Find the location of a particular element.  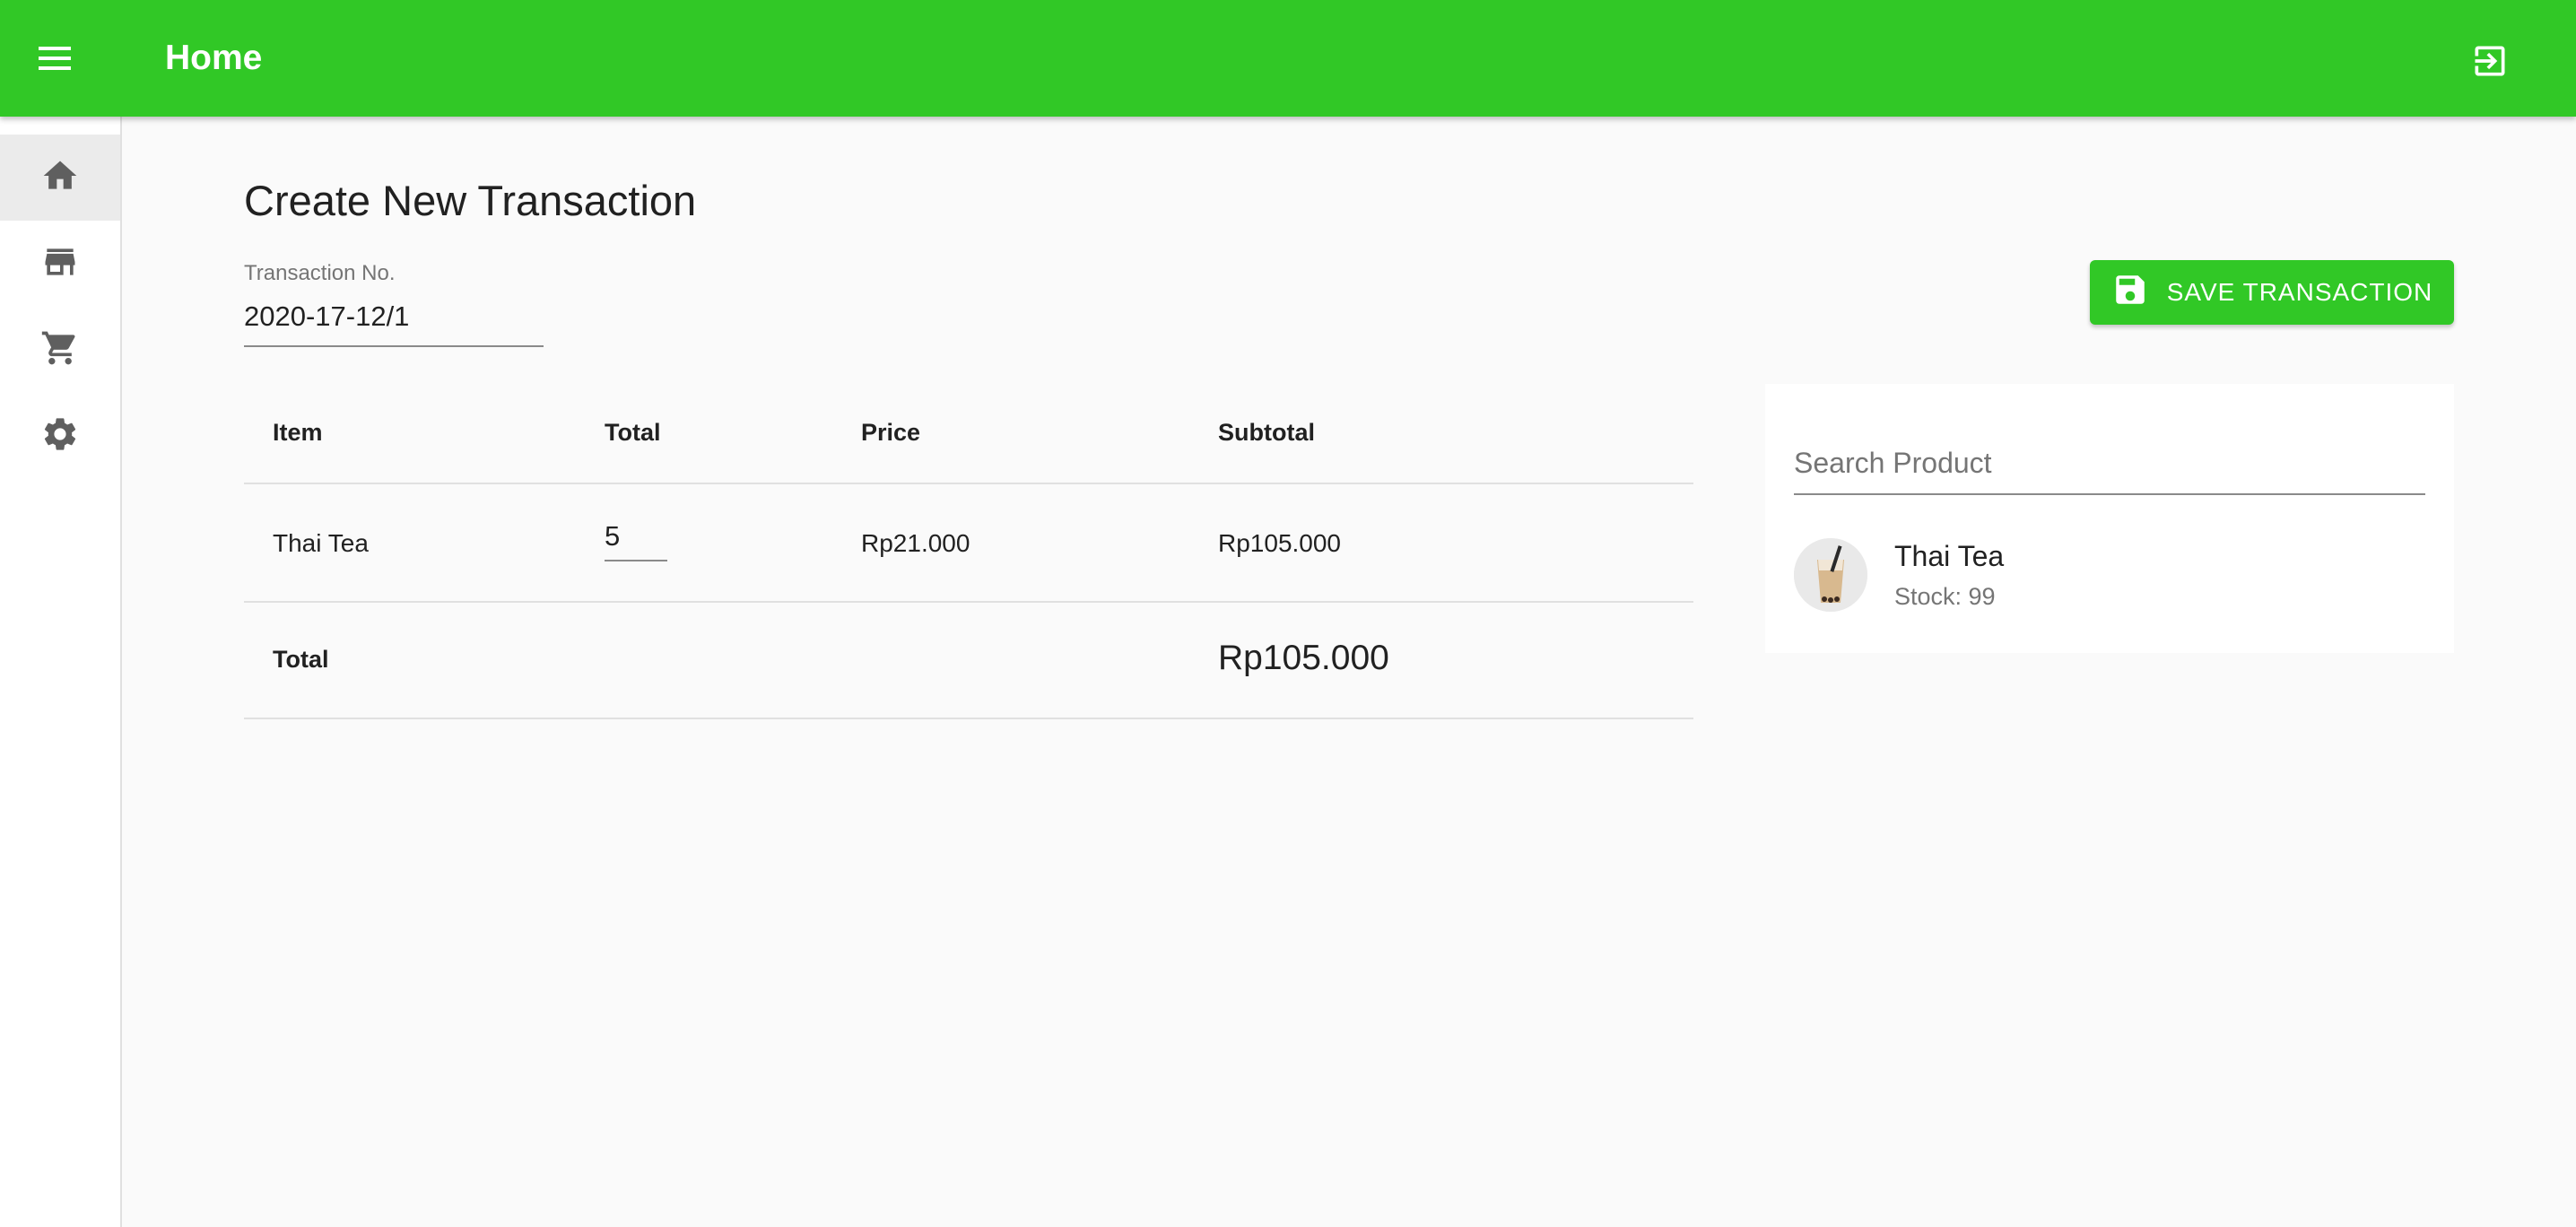

transaction-no-field: 2020-17-12/1 is located at coordinates (394, 323).